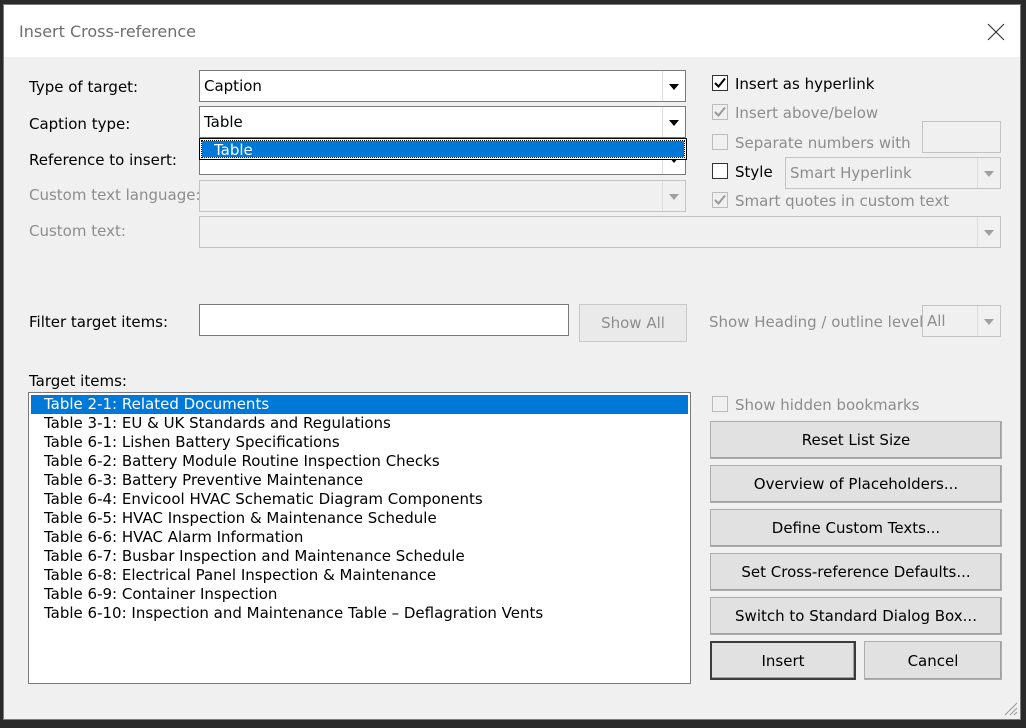 This screenshot has width=1026, height=728. What do you see at coordinates (720, 142) in the screenshot?
I see `separate-numbers-checkbox` at bounding box center [720, 142].